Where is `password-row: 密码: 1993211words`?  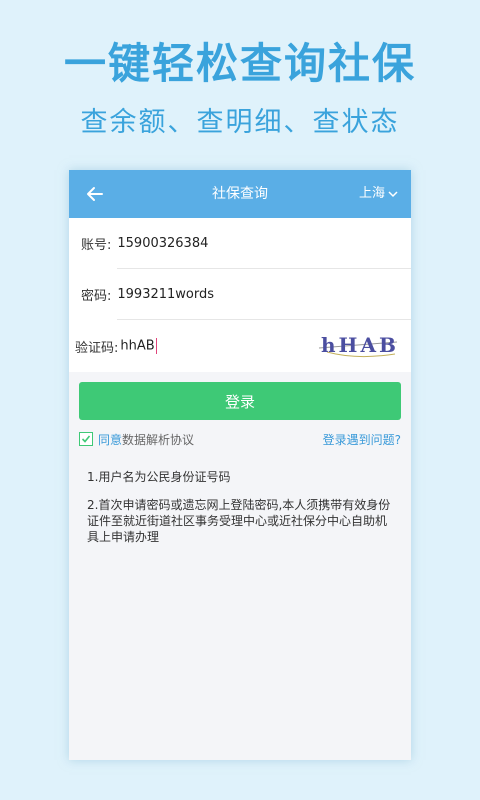 password-row: 密码: 1993211words is located at coordinates (240, 294).